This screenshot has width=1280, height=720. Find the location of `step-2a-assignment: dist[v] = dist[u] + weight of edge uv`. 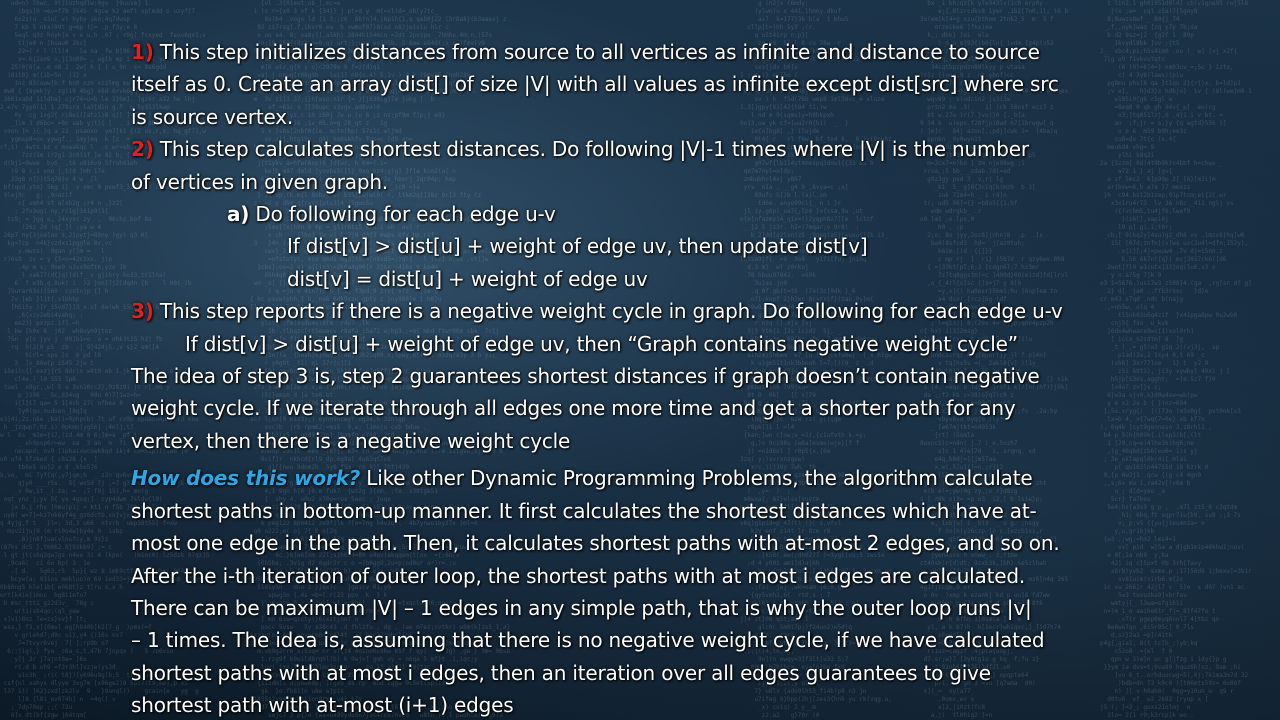

step-2a-assignment: dist[v] = dist[u] + weight of edge uv is located at coordinates (467, 278).